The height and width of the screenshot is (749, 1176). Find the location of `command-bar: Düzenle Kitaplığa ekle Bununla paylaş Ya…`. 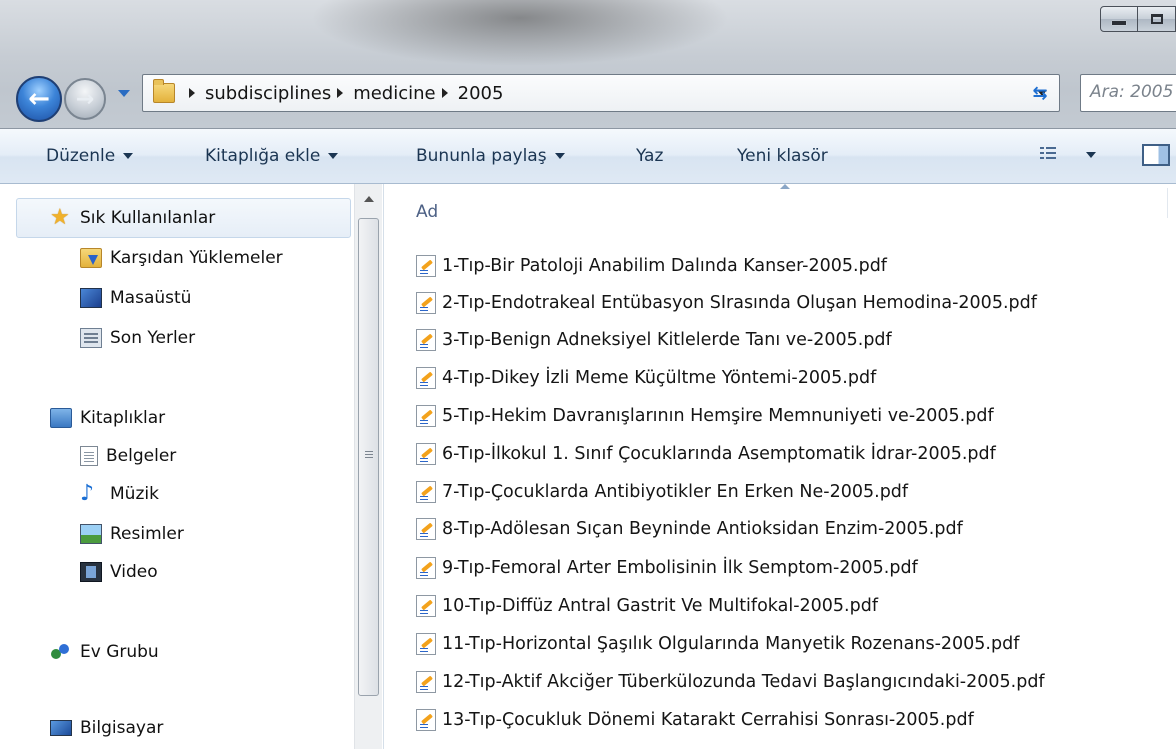

command-bar: Düzenle Kitaplığa ekle Bununla paylaş Ya… is located at coordinates (588, 156).